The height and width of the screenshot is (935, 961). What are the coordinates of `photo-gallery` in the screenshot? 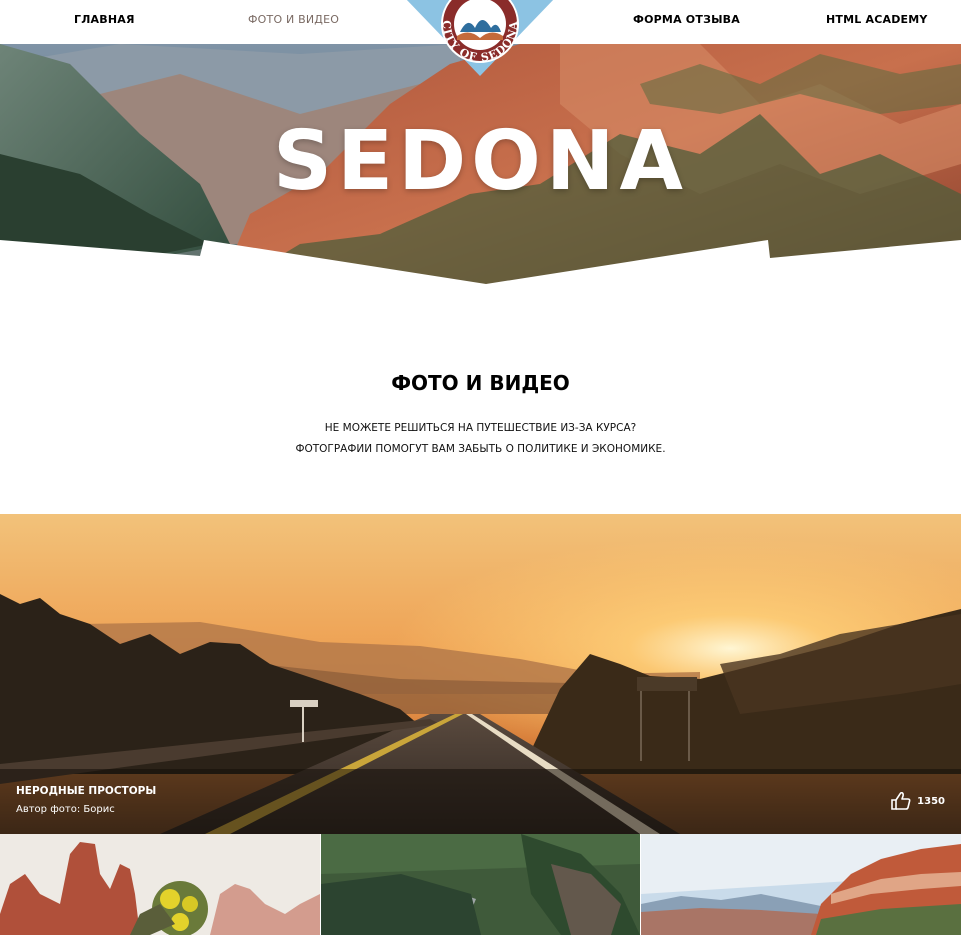 It's located at (480, 884).